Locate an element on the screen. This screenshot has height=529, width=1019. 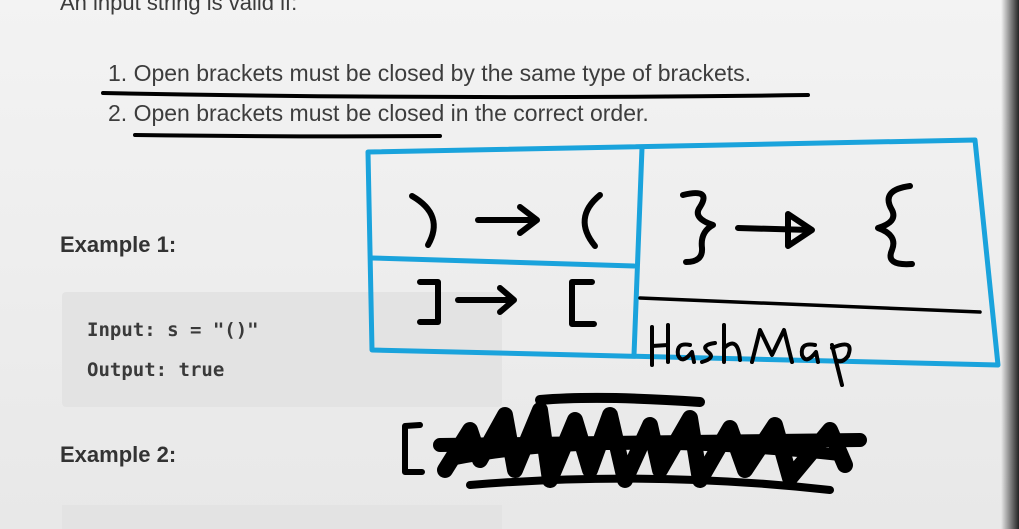
rule-1-underline is located at coordinates (455, 95).